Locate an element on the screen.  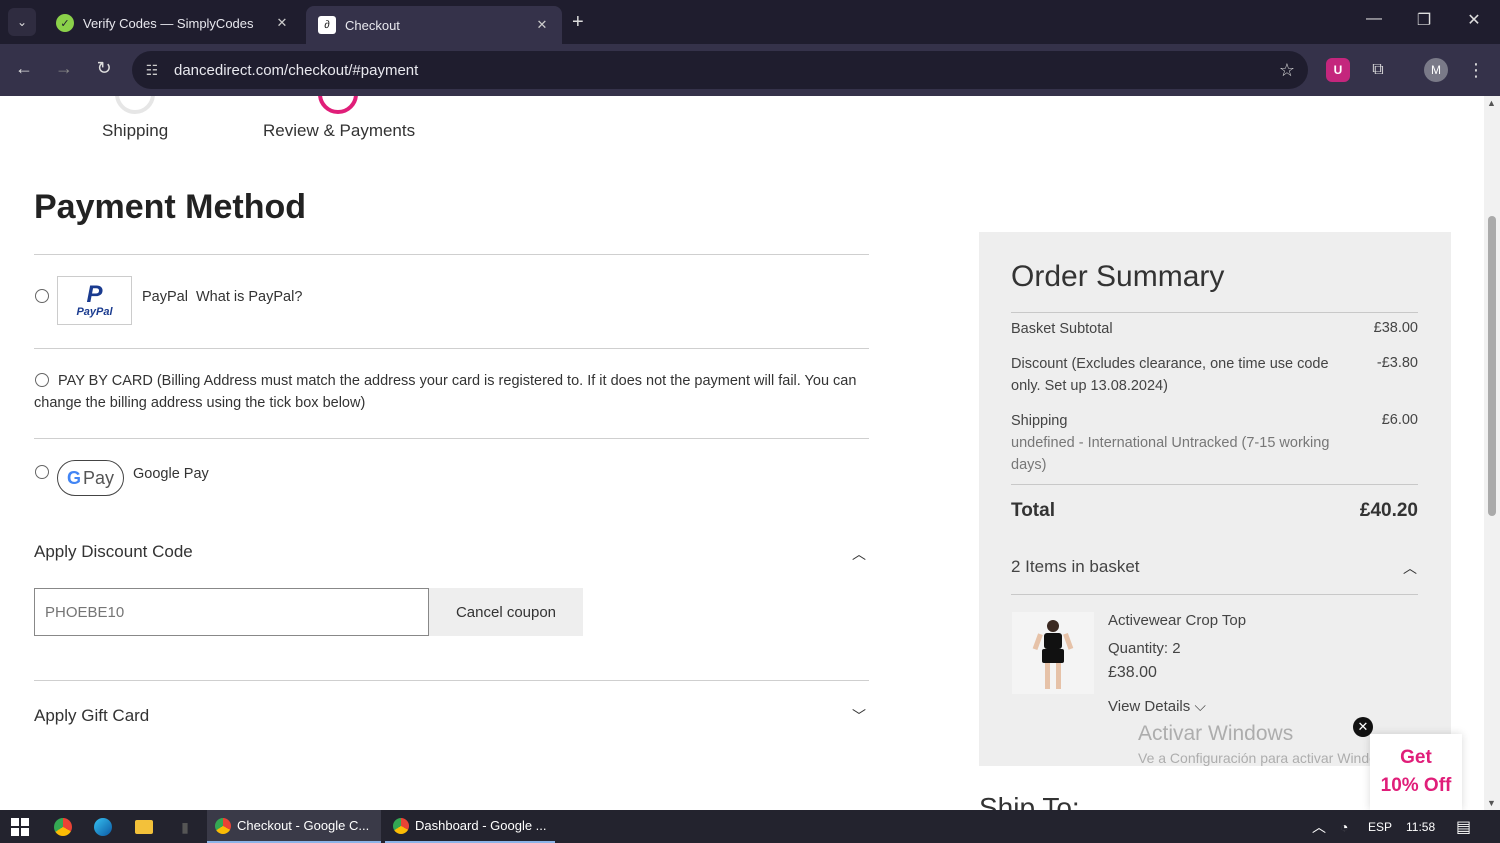
view-details-label: View Details is located at coordinates (1149, 706).